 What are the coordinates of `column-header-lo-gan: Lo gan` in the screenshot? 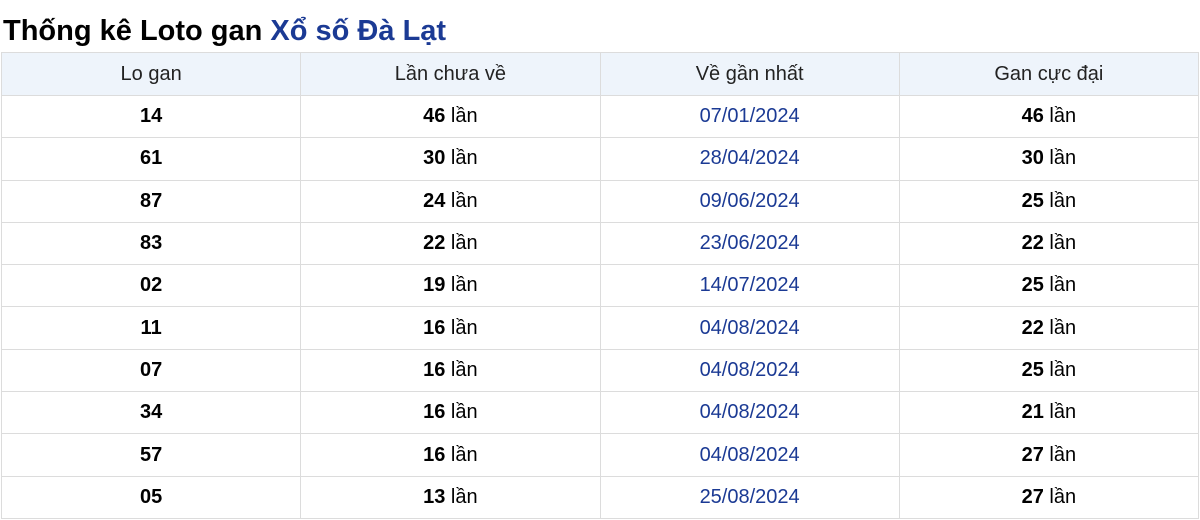 It's located at (151, 74).